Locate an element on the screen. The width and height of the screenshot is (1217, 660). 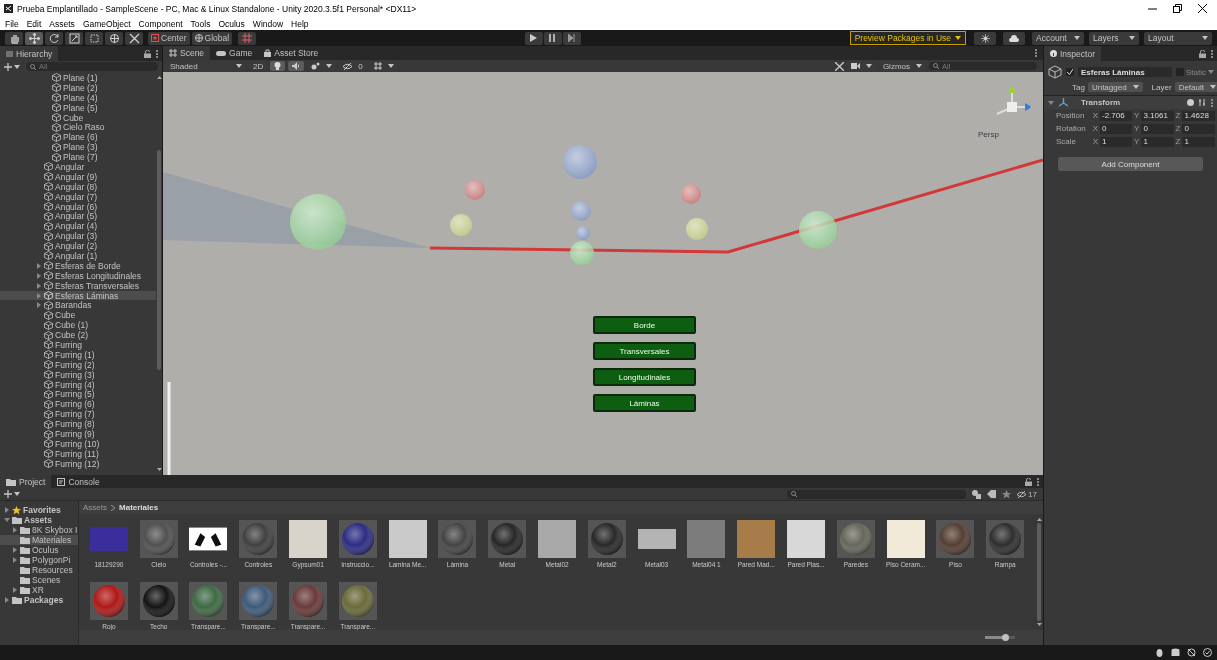
close-icon is located at coordinates (1202, 8).